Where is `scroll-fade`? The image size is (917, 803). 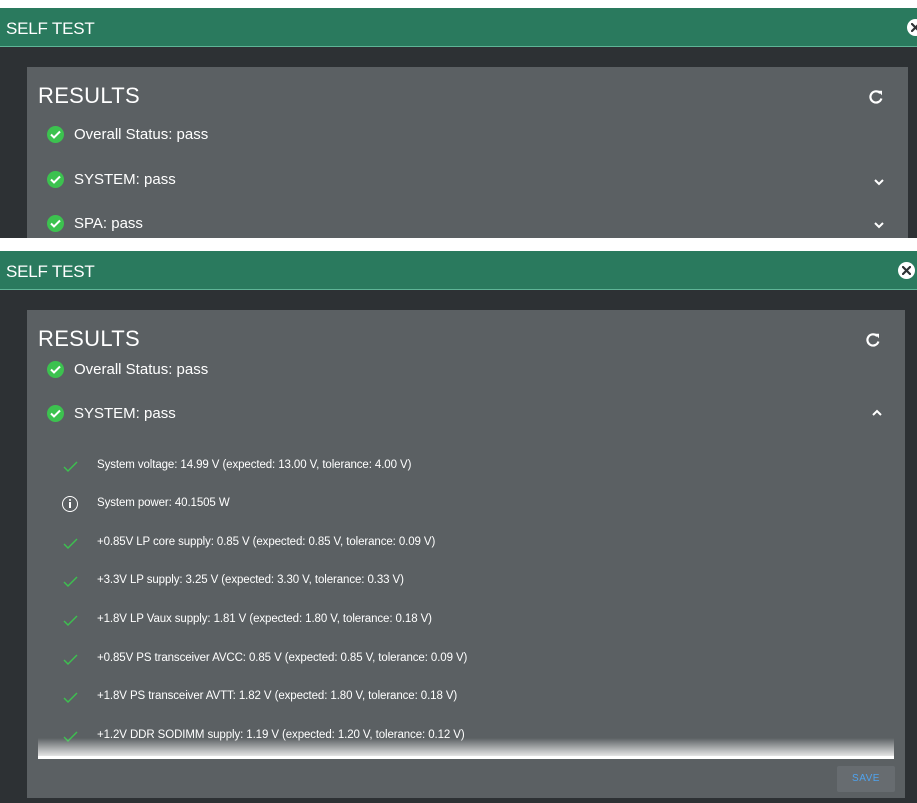
scroll-fade is located at coordinates (466, 748).